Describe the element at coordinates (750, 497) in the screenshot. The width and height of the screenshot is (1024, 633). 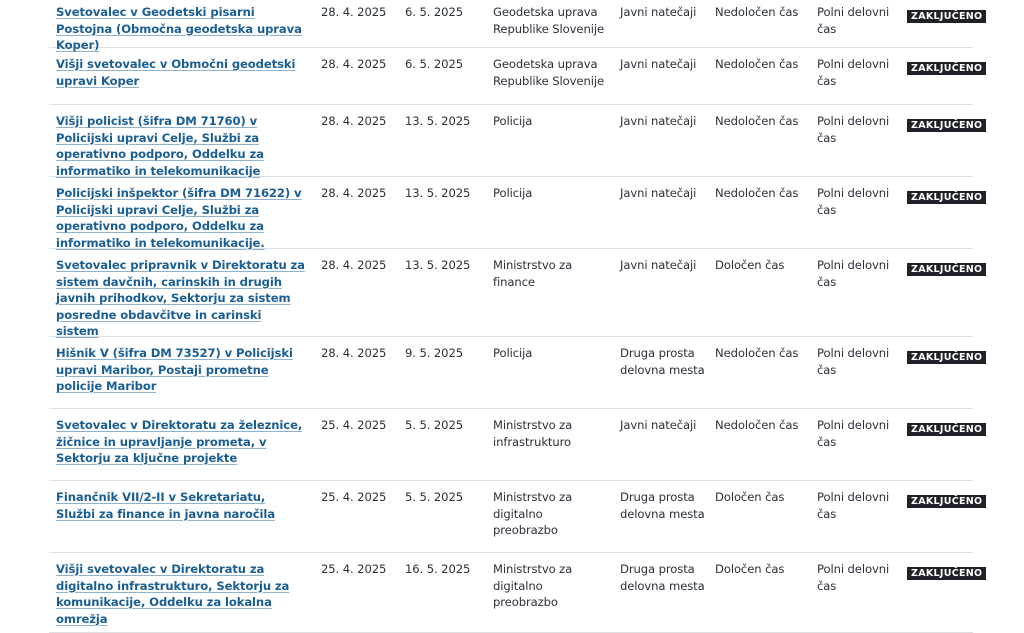
I see `employment-duration: Določen čas` at that location.